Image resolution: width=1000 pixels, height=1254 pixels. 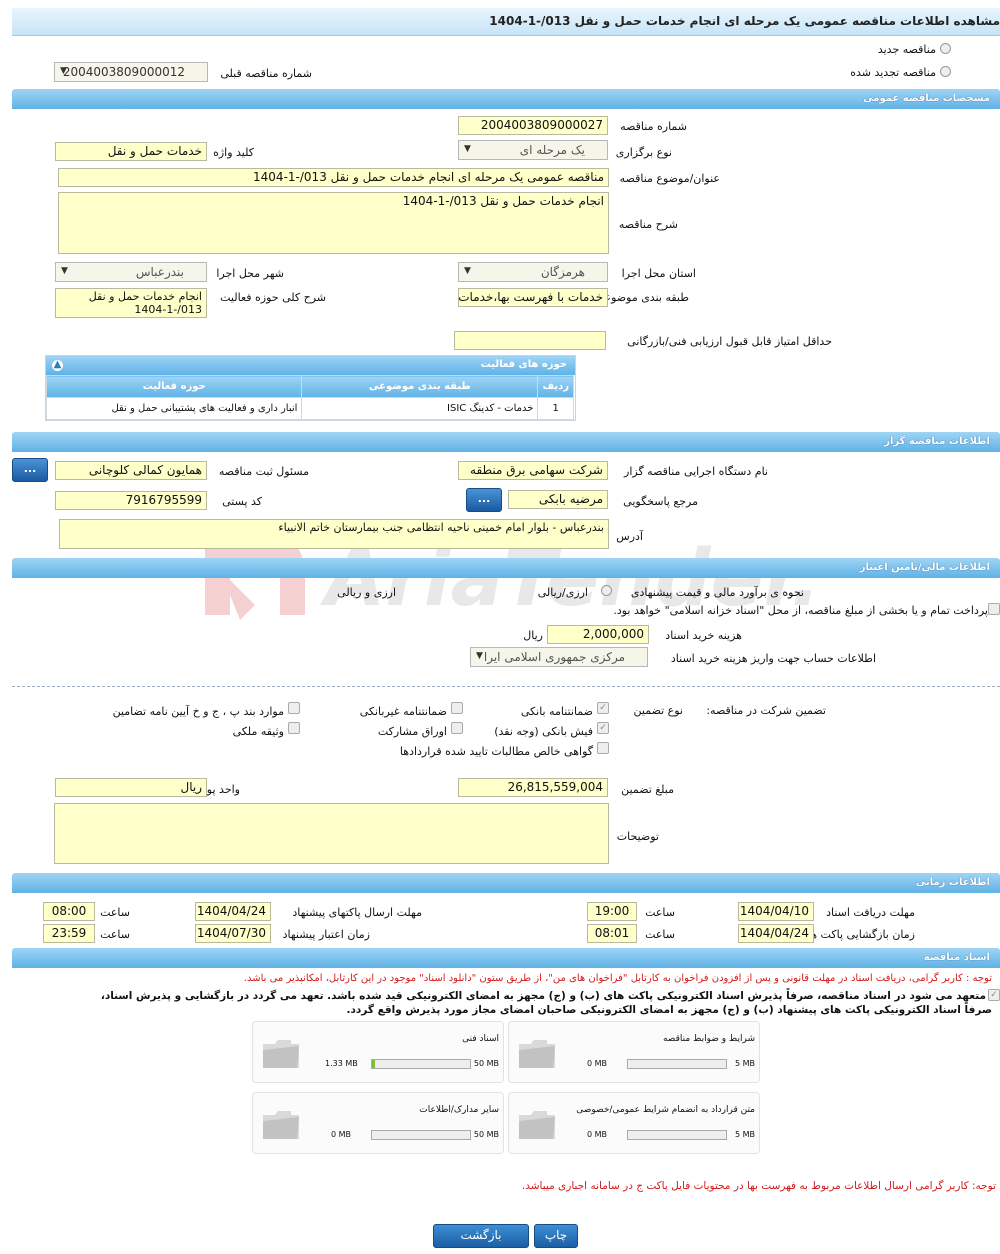 What do you see at coordinates (606, 590) in the screenshot?
I see `estimate-option1-radio` at bounding box center [606, 590].